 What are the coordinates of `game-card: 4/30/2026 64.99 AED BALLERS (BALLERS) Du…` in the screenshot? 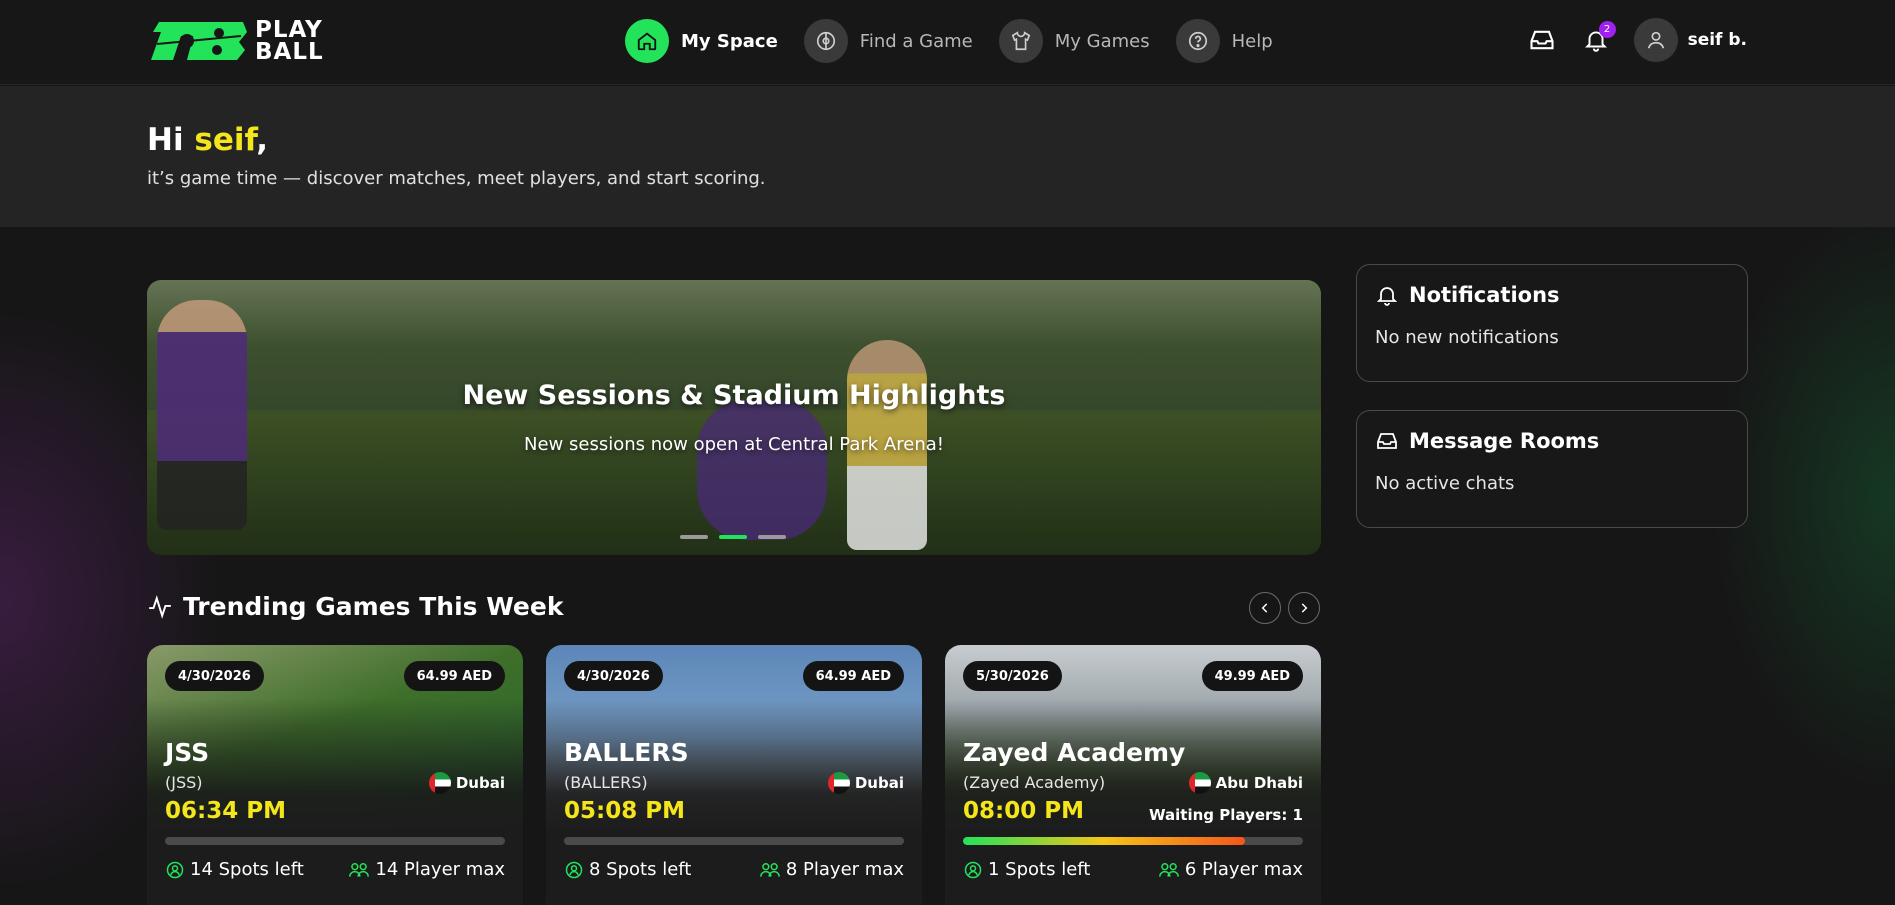 It's located at (734, 775).